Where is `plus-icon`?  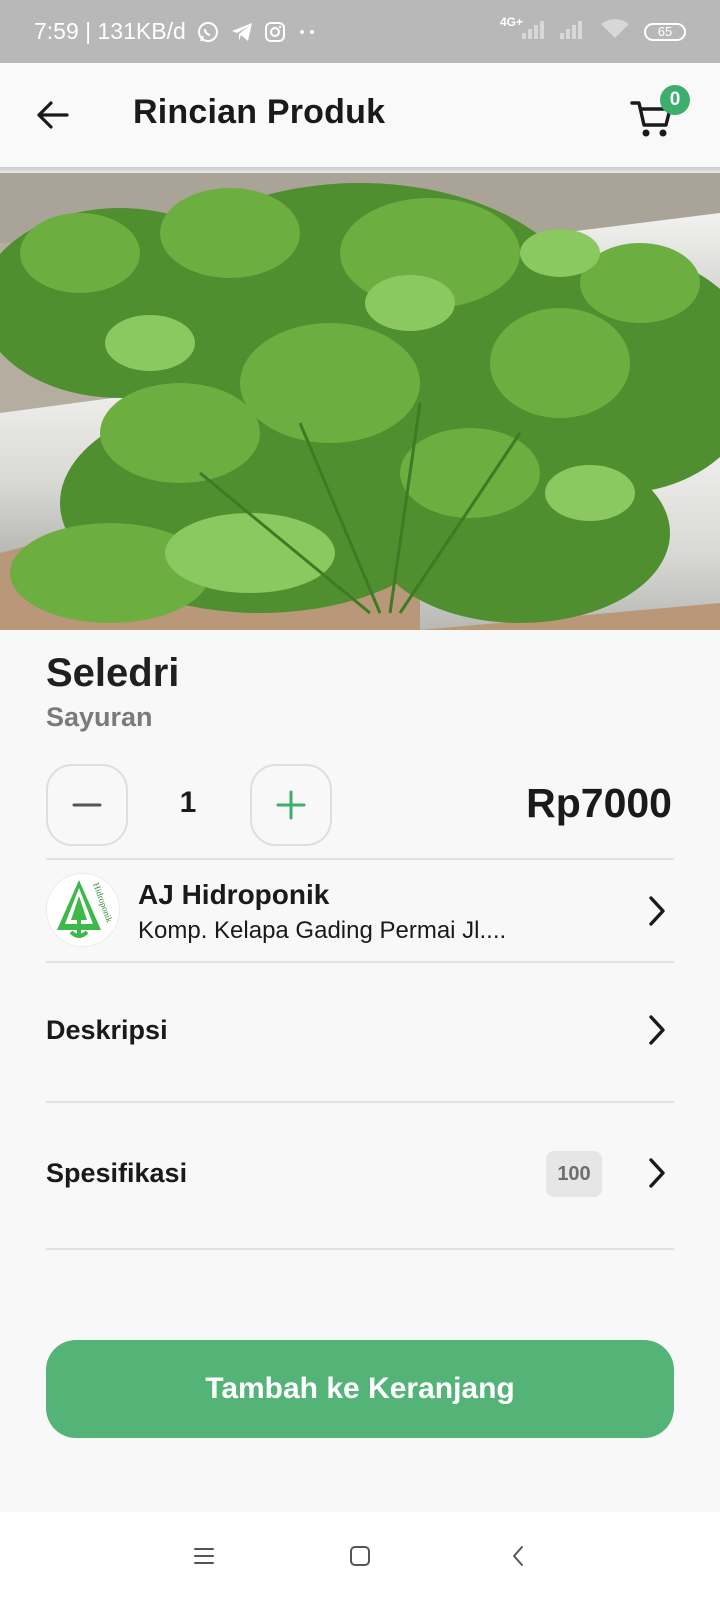
plus-icon is located at coordinates (291, 805).